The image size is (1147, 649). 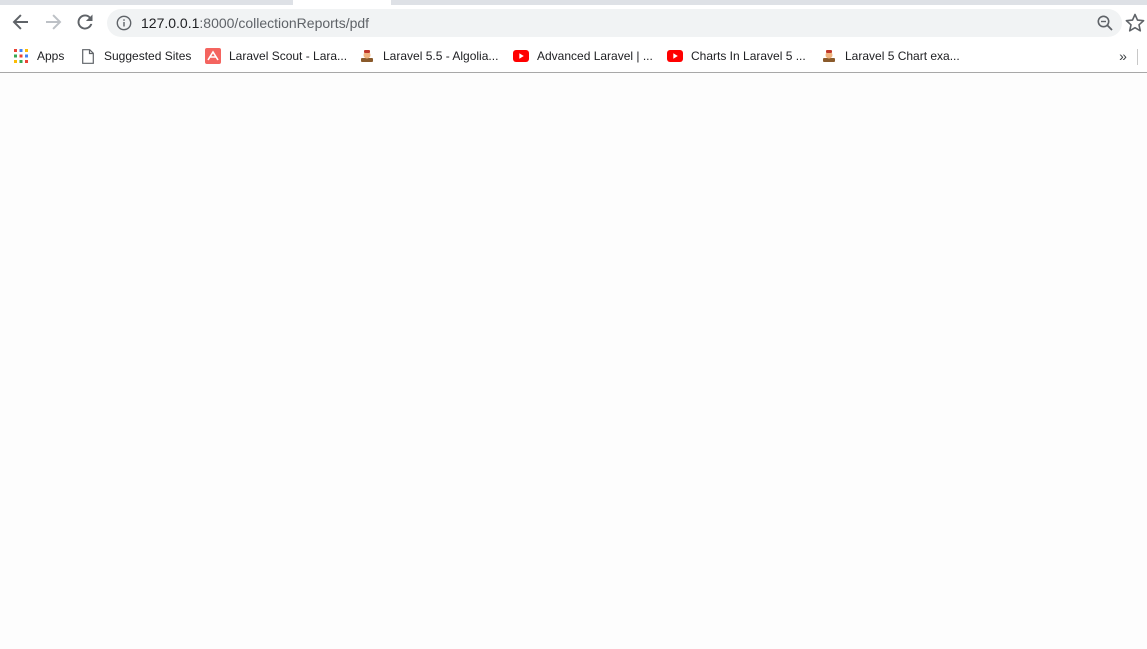 I want to click on url-text: 127.0.0.1:8000/collectionReports/pdf, so click(x=255, y=23).